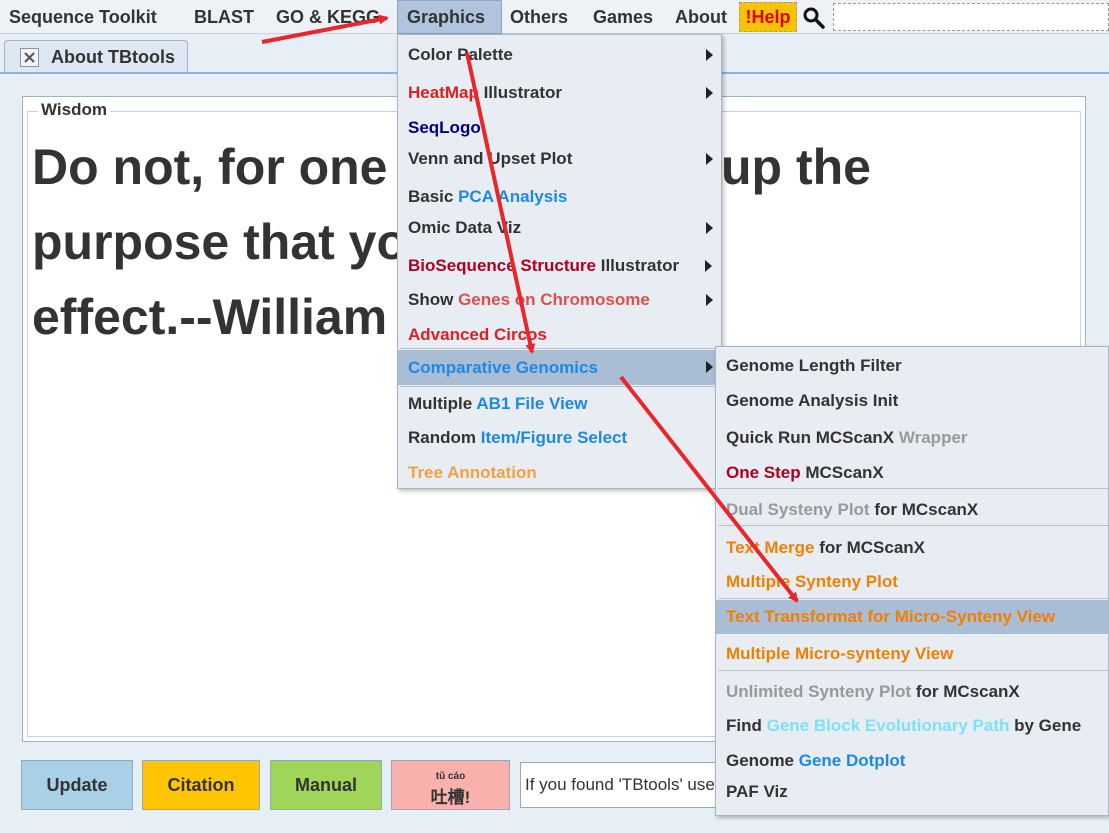 The image size is (1109, 833). I want to click on menu-item-multiple-synteny-plot: Multiple Synteny Plot, so click(912, 582).